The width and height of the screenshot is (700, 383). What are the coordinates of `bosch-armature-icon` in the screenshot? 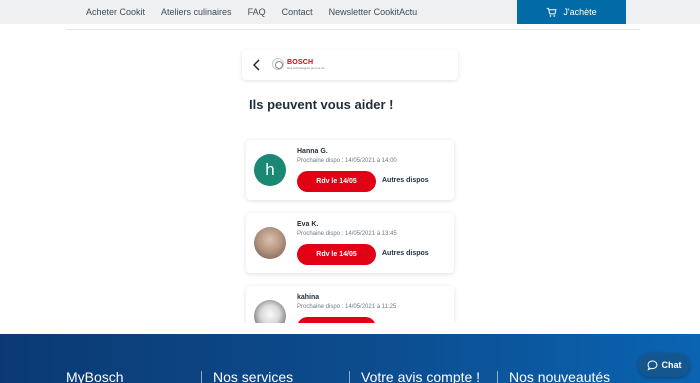 It's located at (278, 64).